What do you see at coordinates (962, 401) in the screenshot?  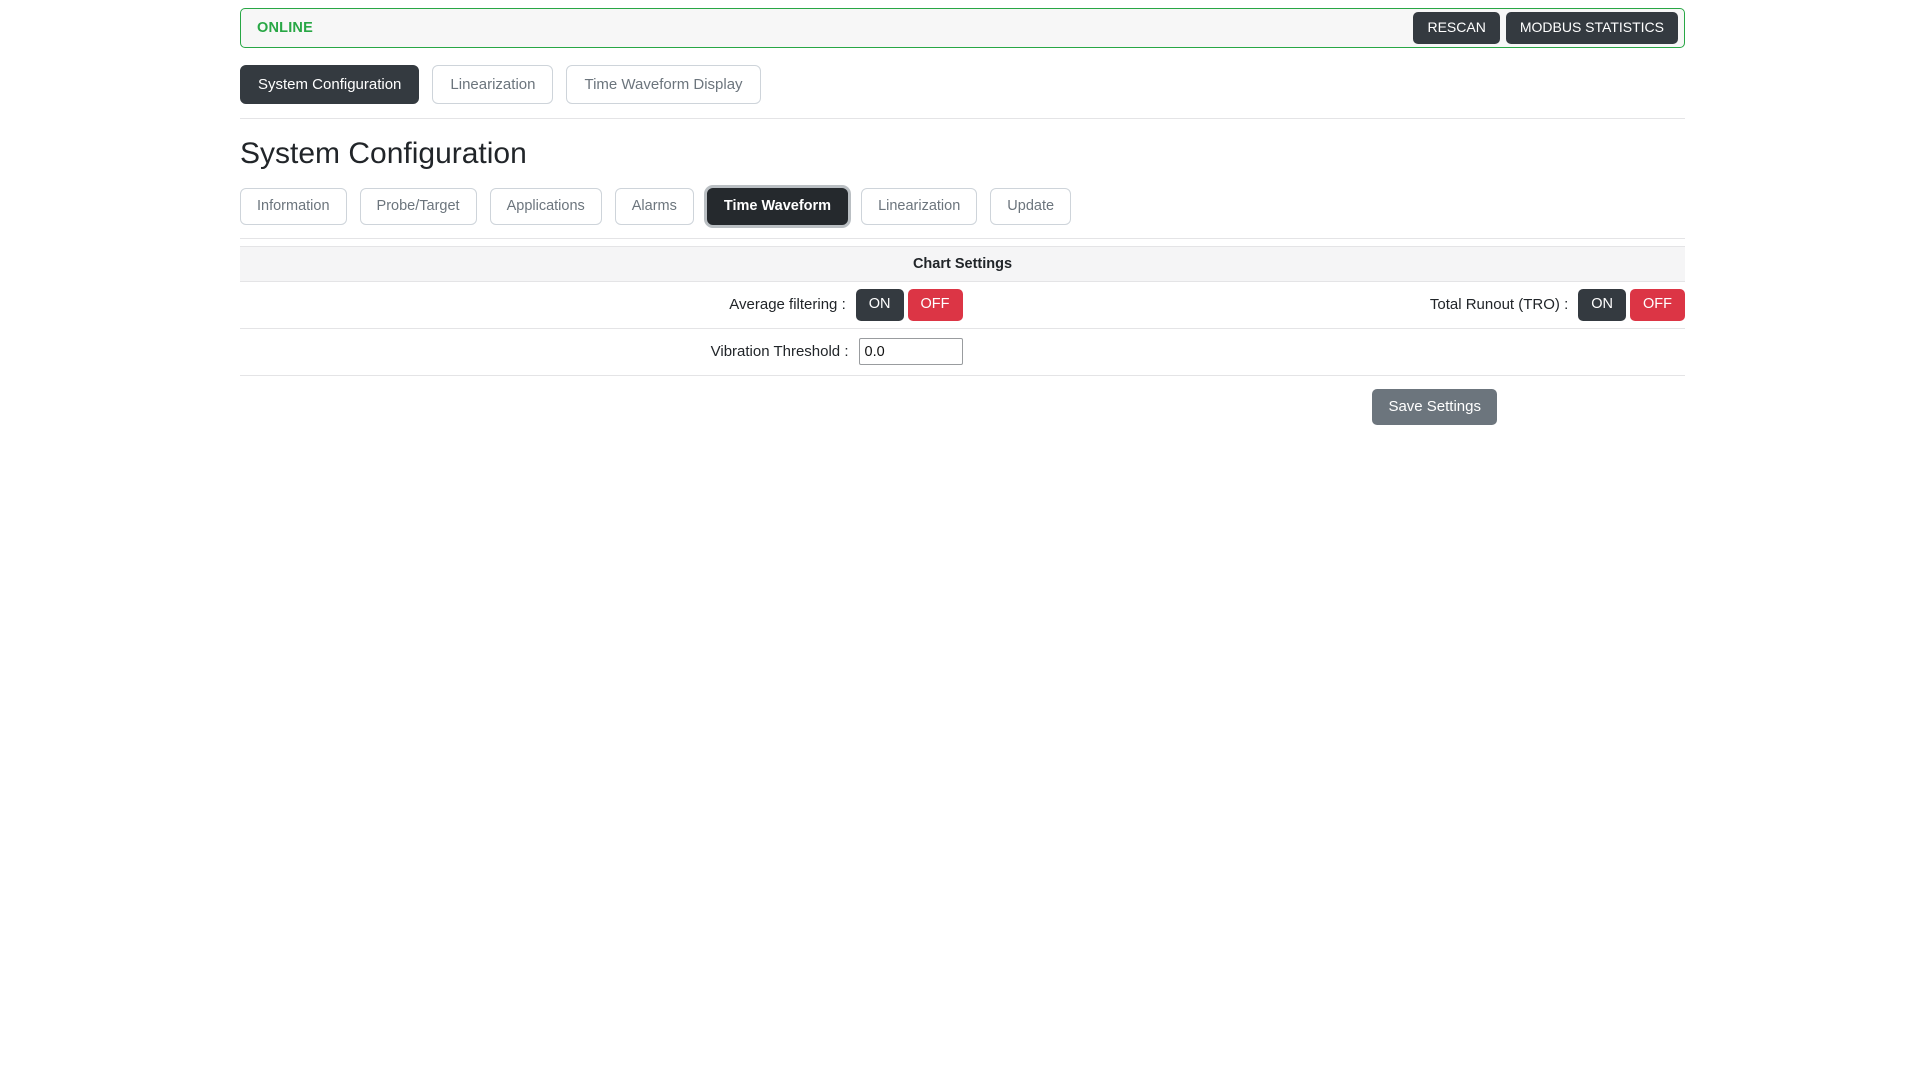 I see `save-row: Save Settings` at bounding box center [962, 401].